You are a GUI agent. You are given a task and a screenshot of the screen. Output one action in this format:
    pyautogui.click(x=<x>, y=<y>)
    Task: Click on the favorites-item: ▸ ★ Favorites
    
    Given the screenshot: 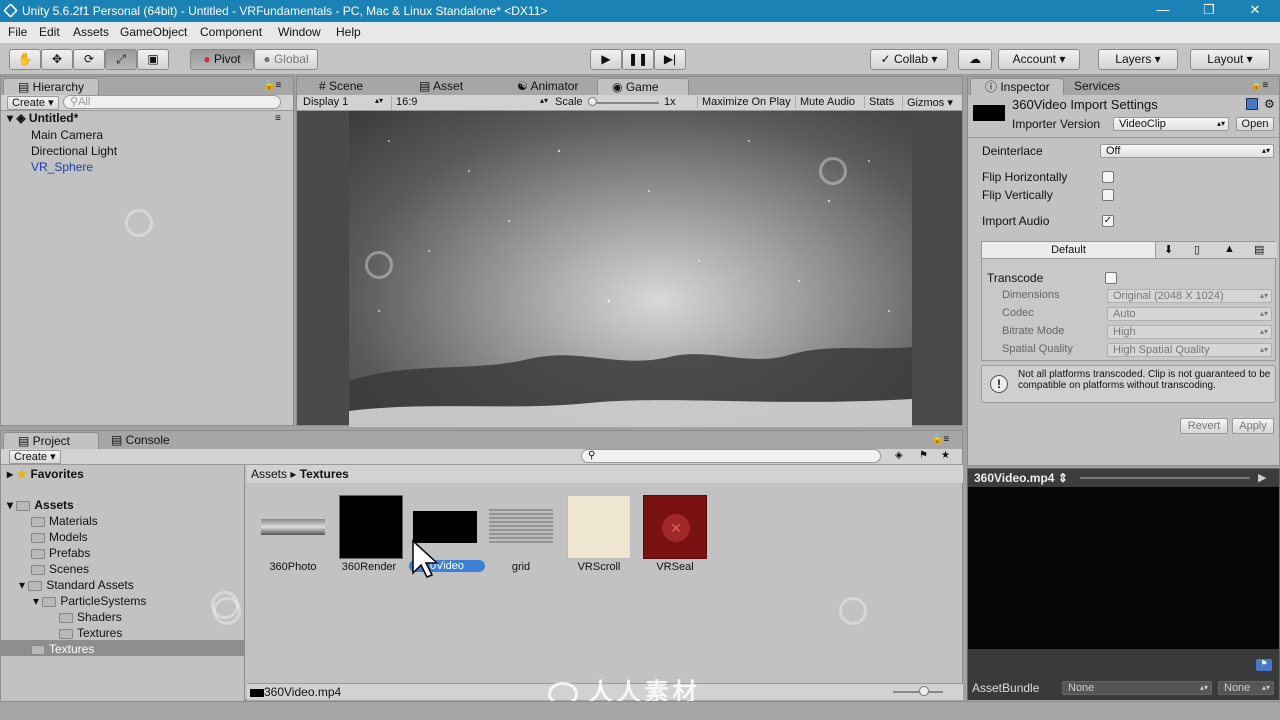 What is the action you would take?
    pyautogui.click(x=45, y=474)
    